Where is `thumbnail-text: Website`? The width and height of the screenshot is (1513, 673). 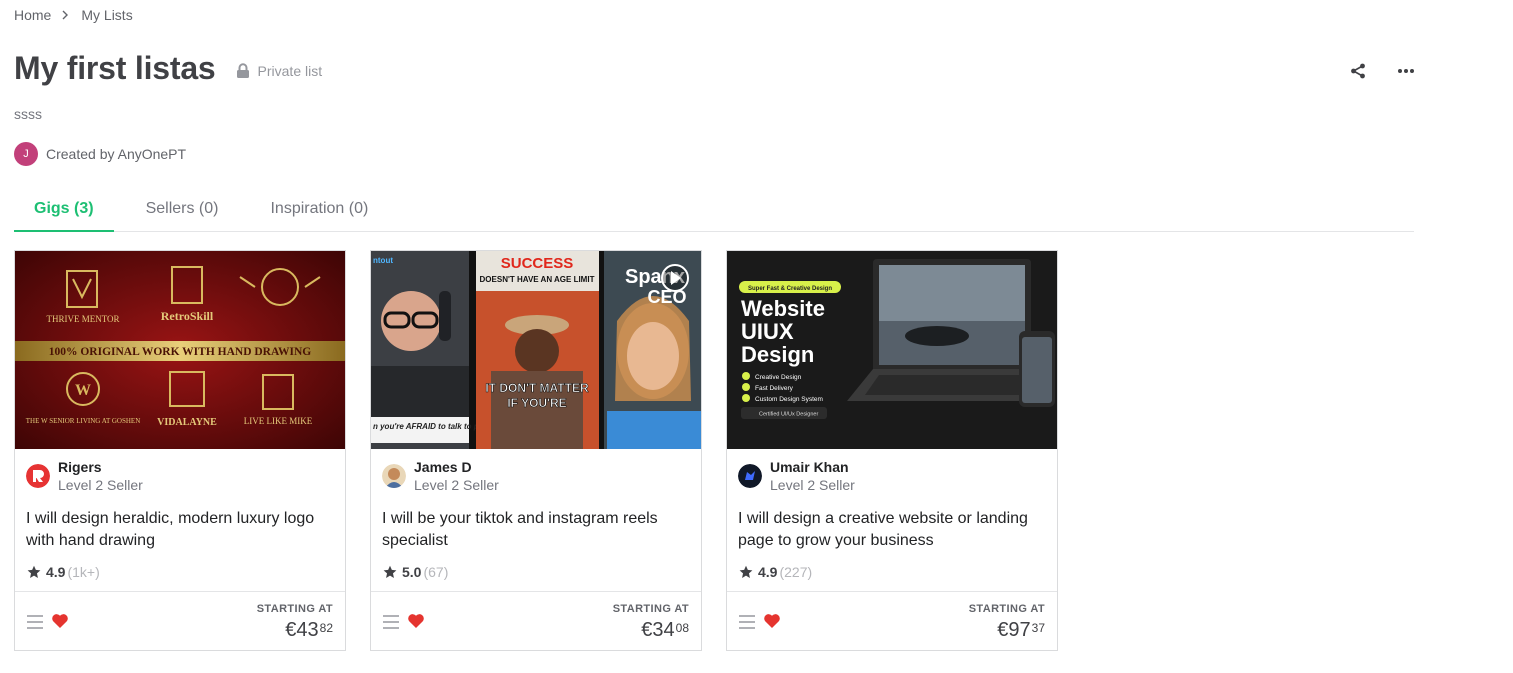
thumbnail-text: Website is located at coordinates (783, 308).